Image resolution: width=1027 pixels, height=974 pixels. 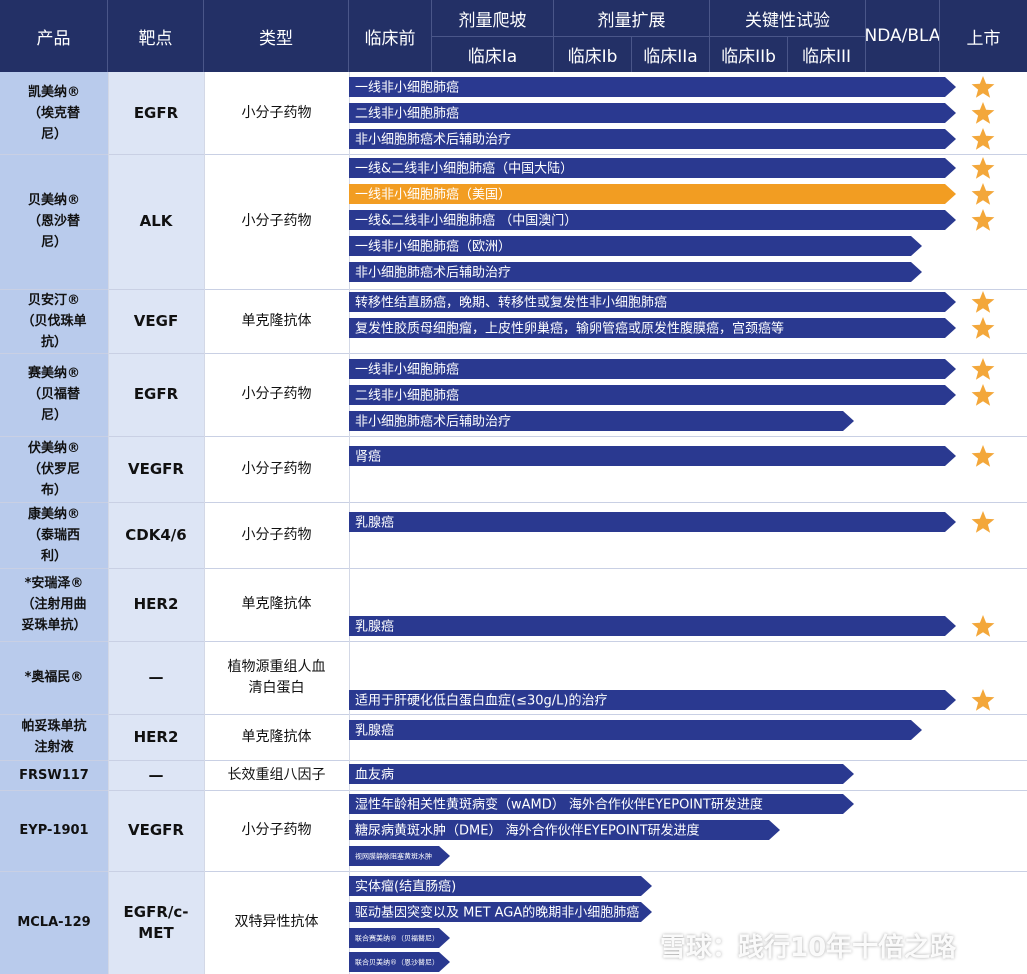 I want to click on bar-label: 转移性结直肠癌，晚期、转移性或复发性非小细胞肺癌, so click(x=511, y=303).